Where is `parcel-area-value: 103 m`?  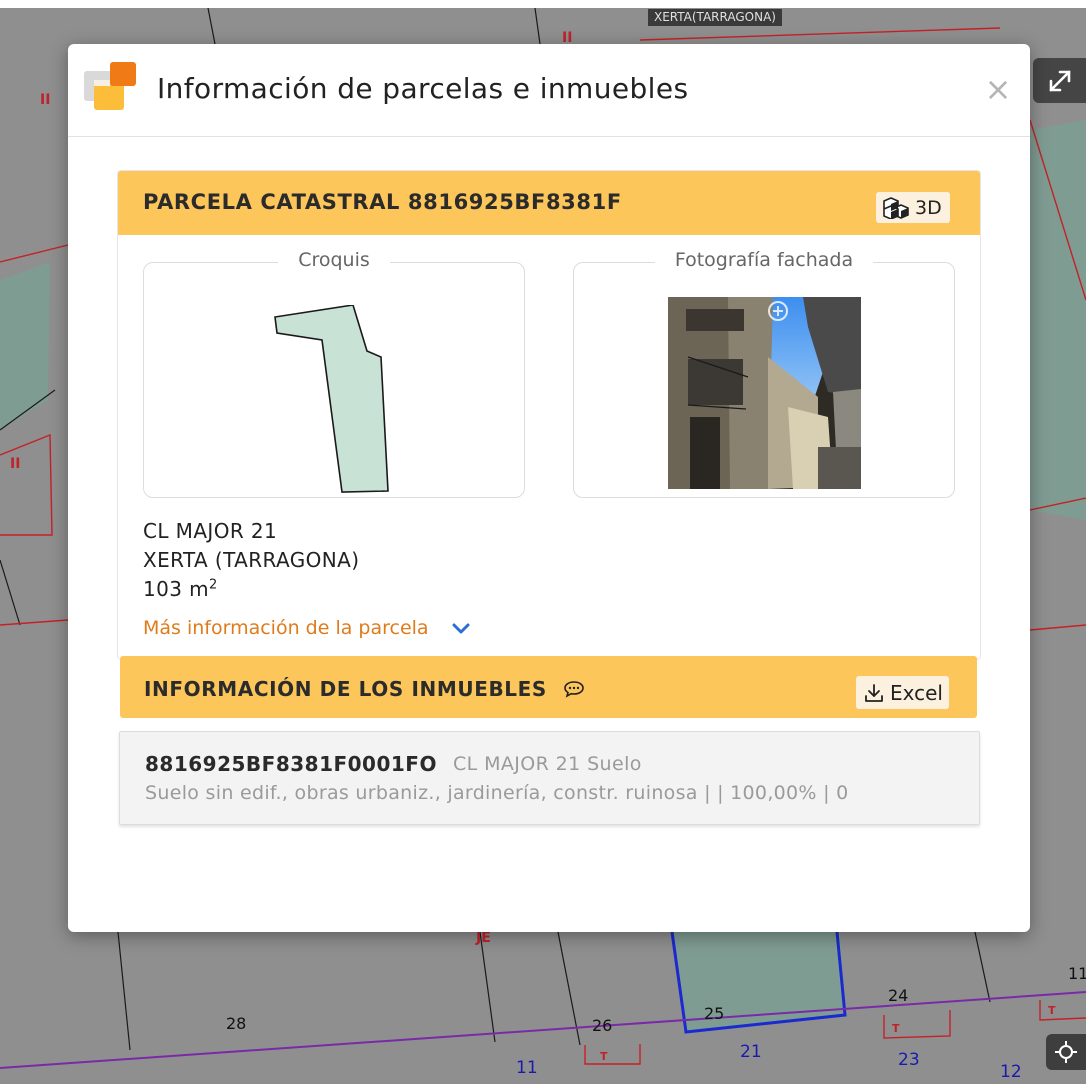
parcel-area-value: 103 m is located at coordinates (176, 589).